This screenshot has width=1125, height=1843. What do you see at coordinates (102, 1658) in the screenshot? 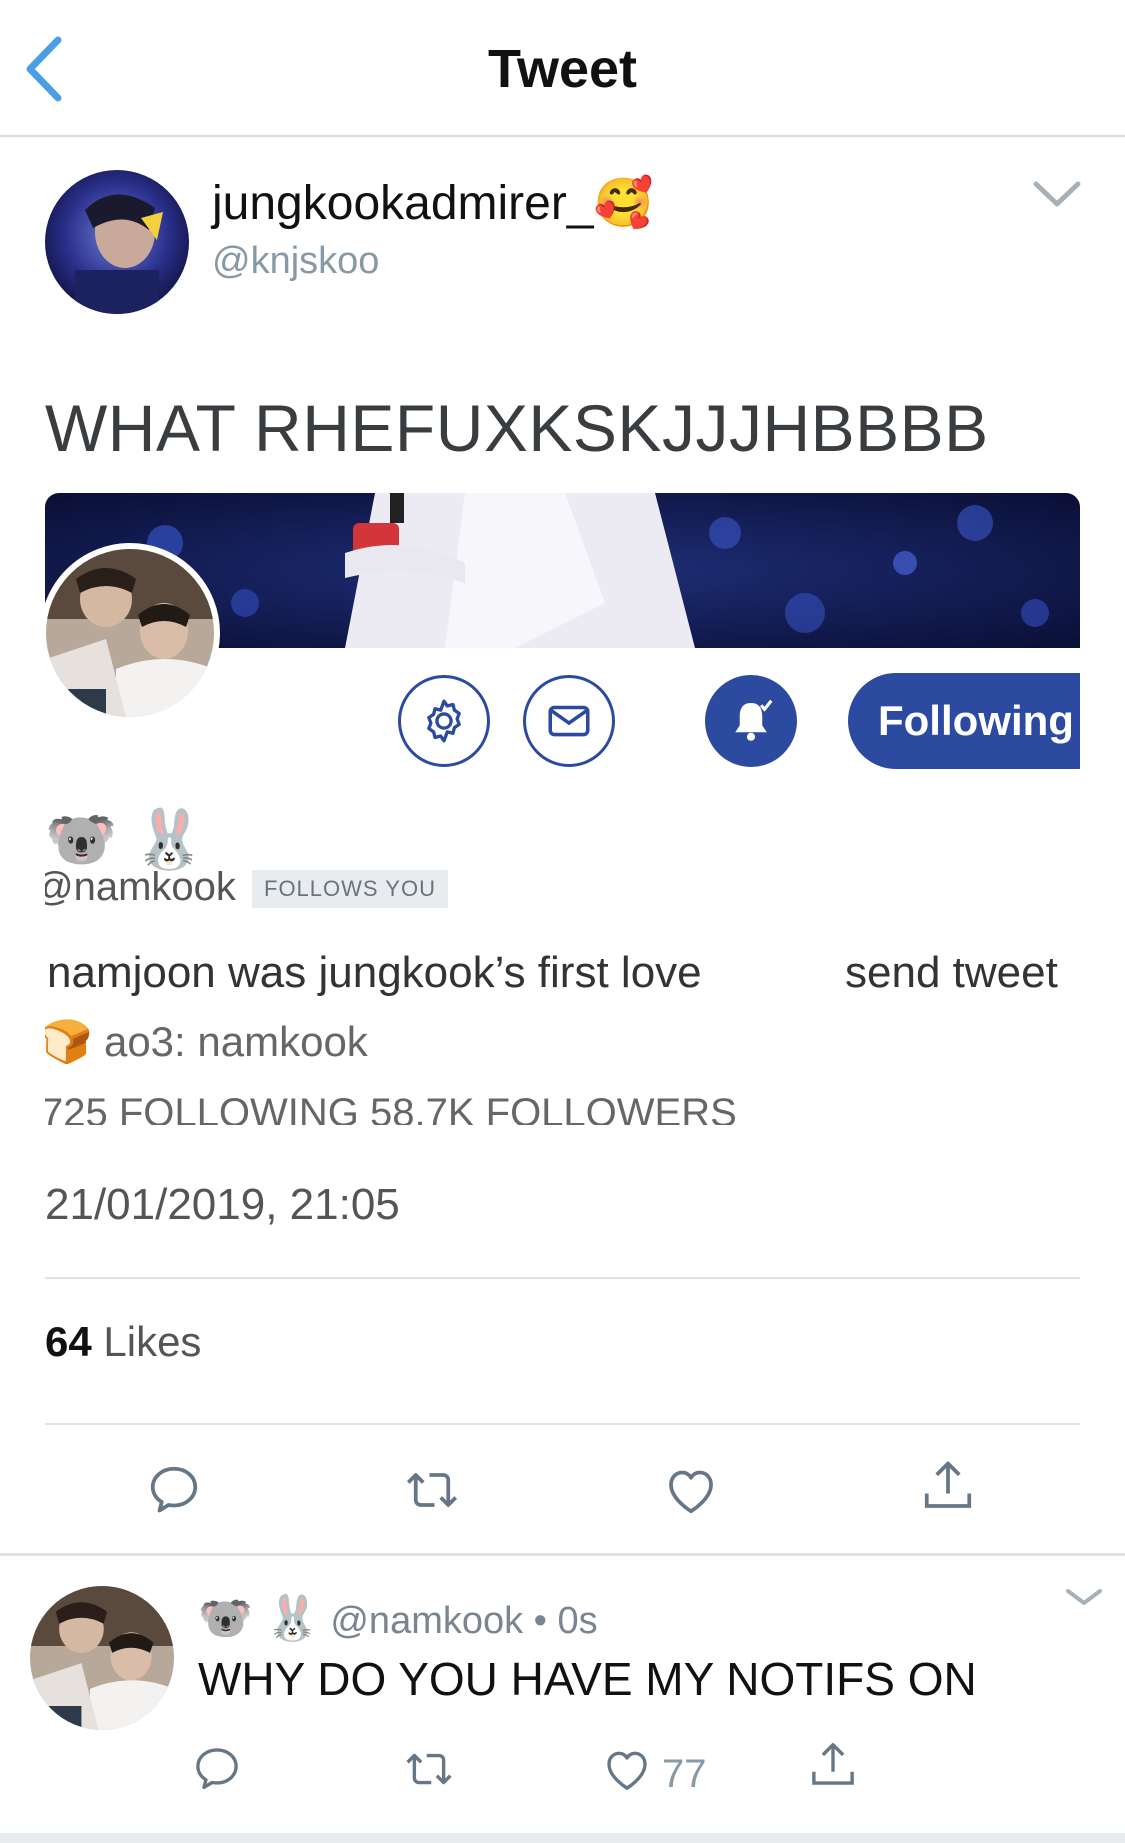
I see `reply-avatar` at bounding box center [102, 1658].